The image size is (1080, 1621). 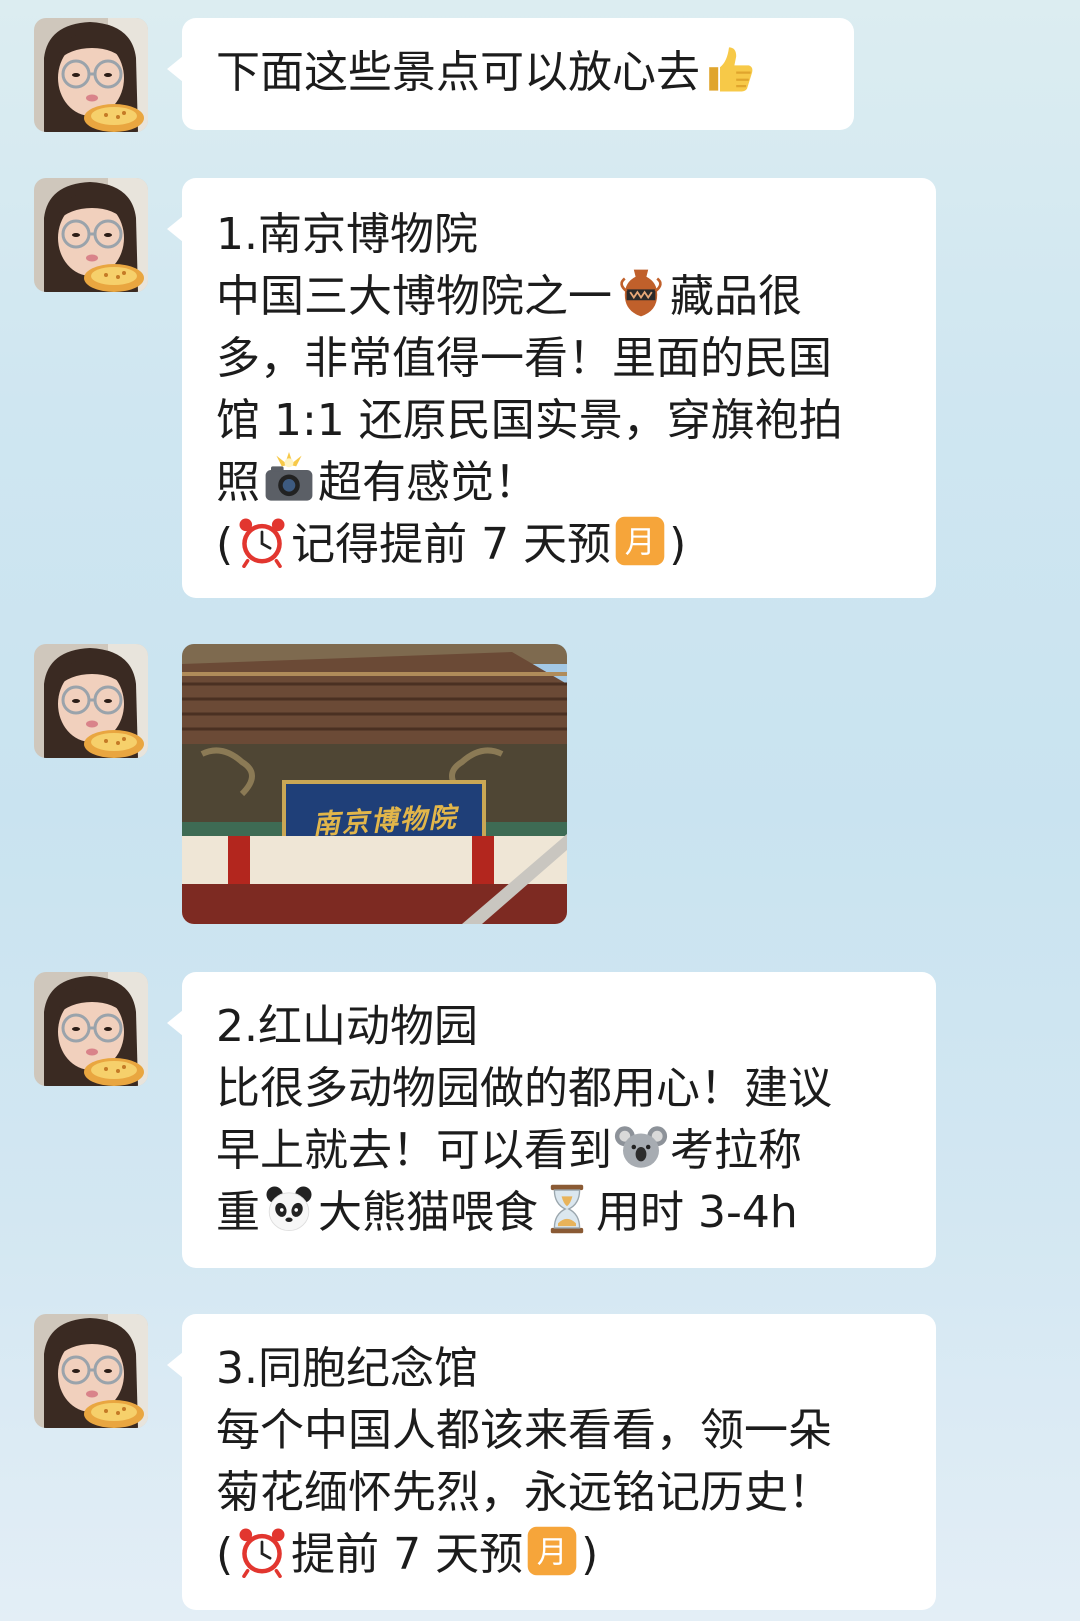 What do you see at coordinates (567, 1209) in the screenshot?
I see `hourglass-icon` at bounding box center [567, 1209].